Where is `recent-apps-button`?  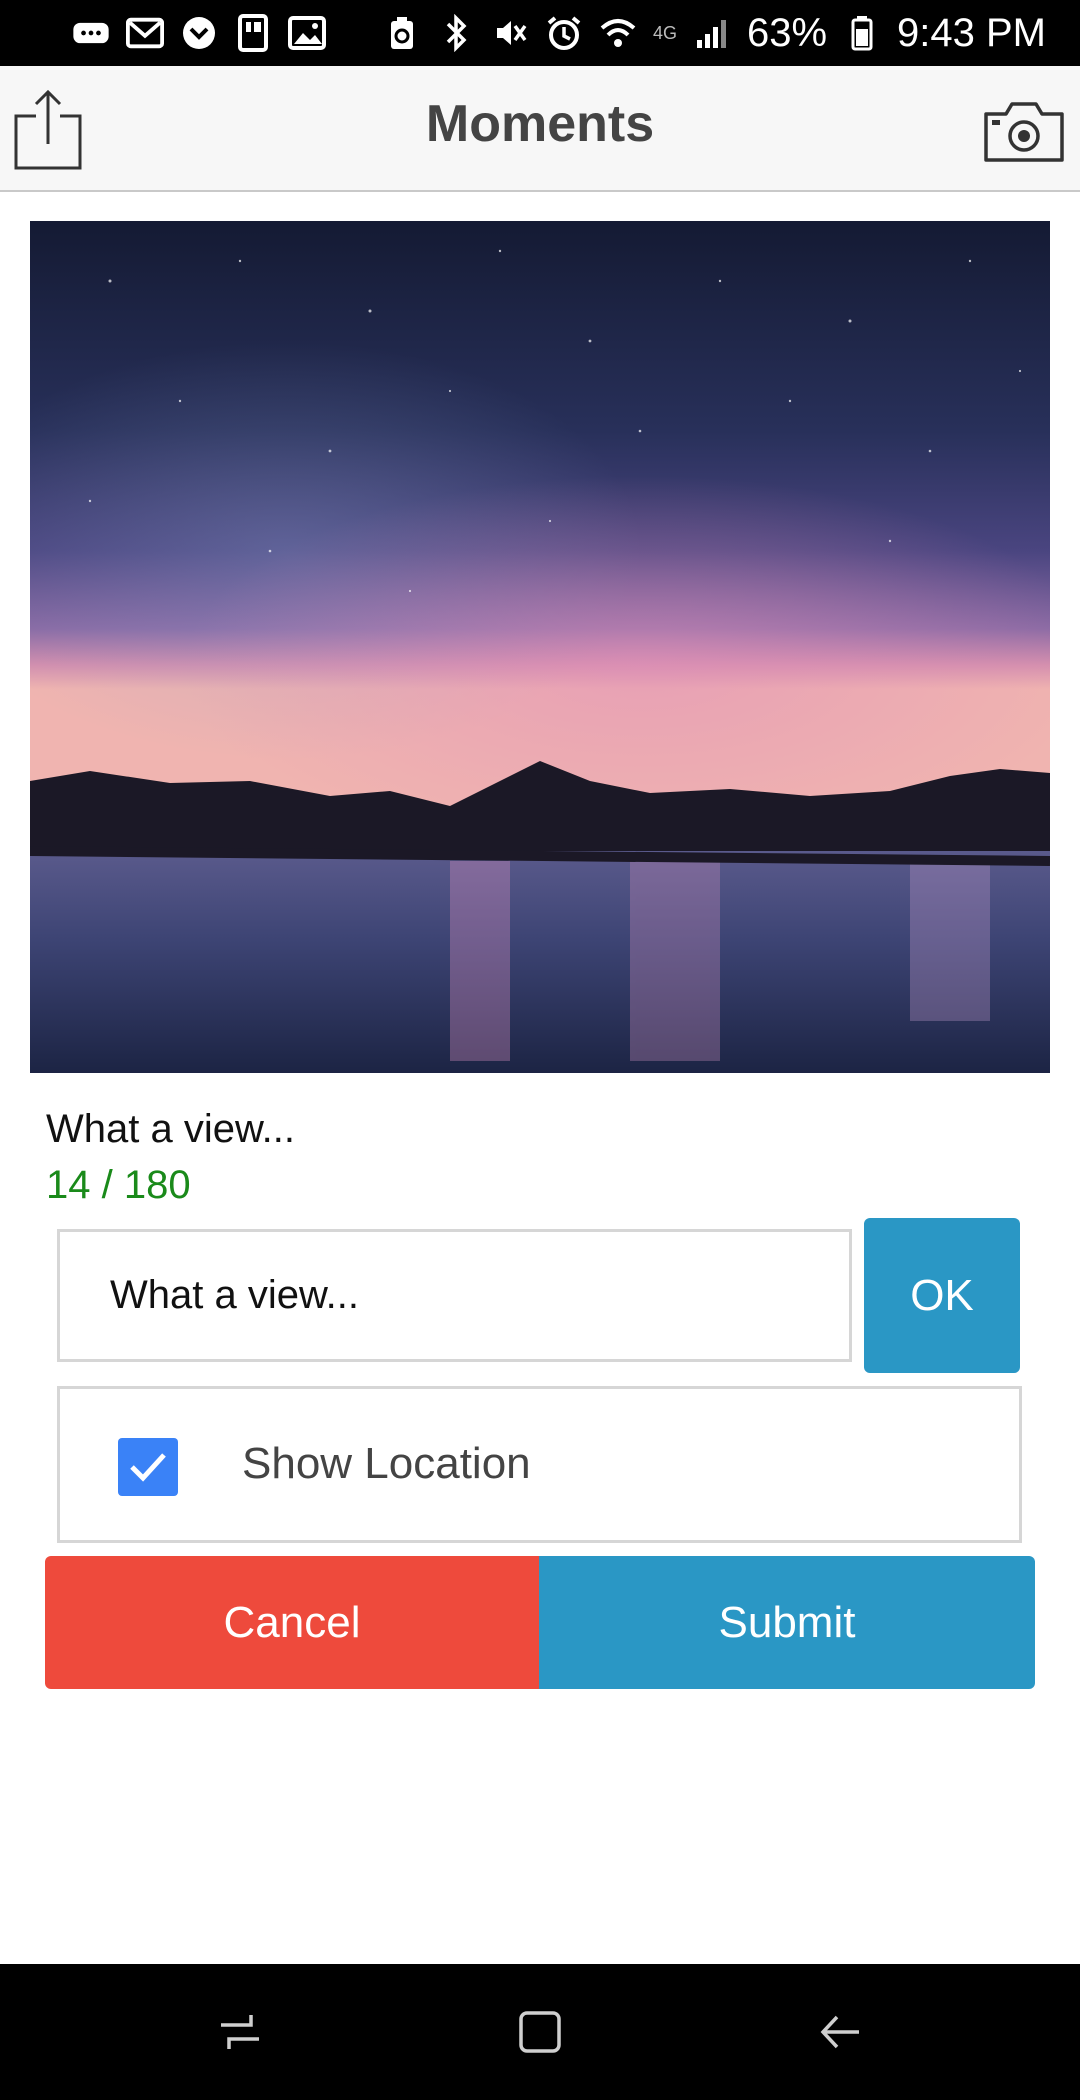 recent-apps-button is located at coordinates (240, 2032).